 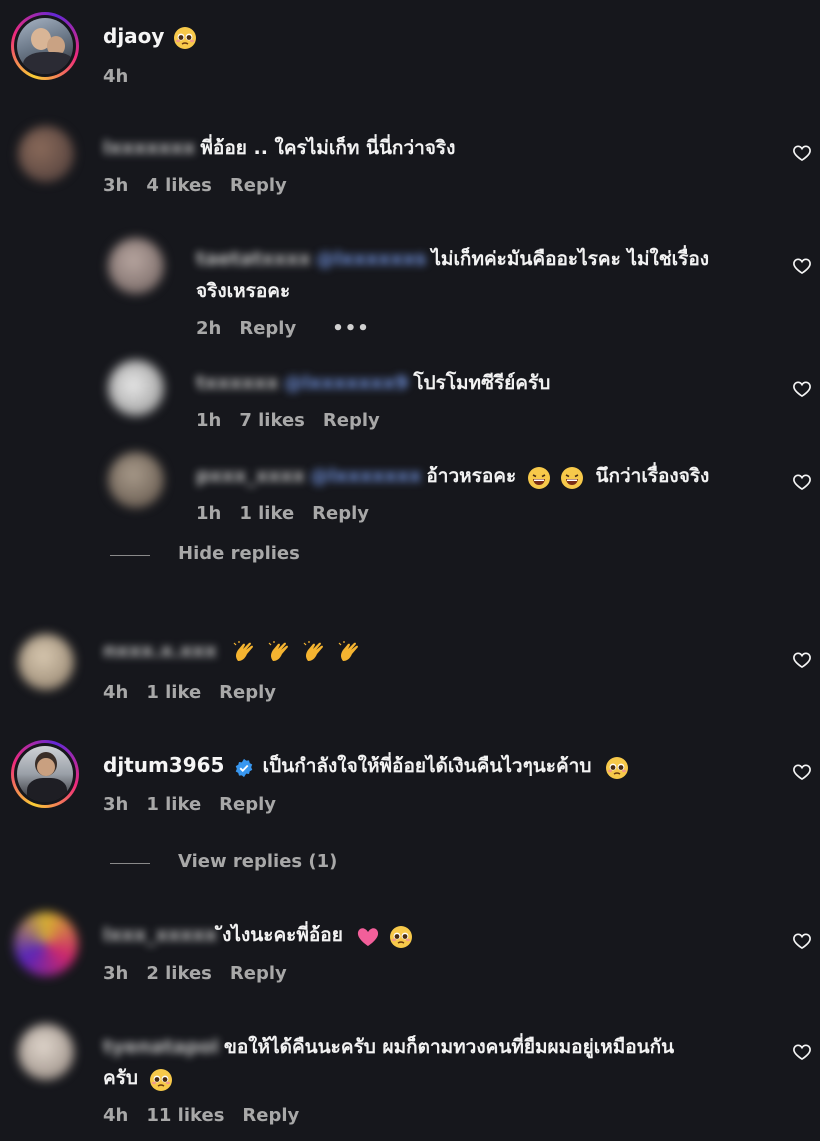 I want to click on commenter-username: nxxx.x.xxx, so click(x=160, y=651).